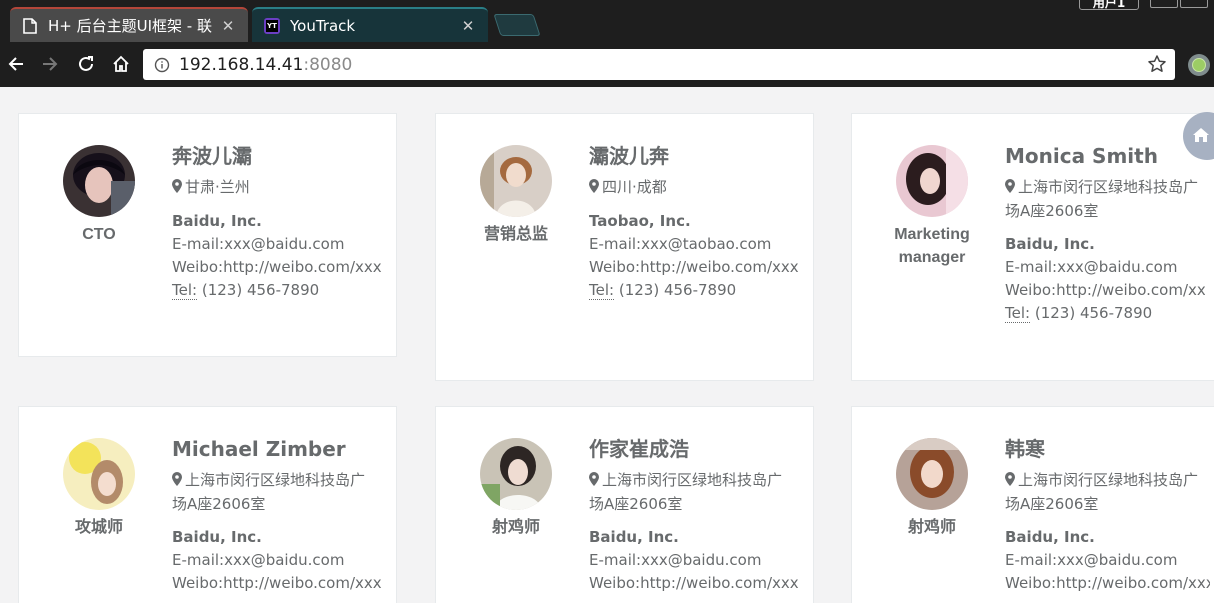  I want to click on address-bar: 192.168.14.41:8080, so click(659, 64).